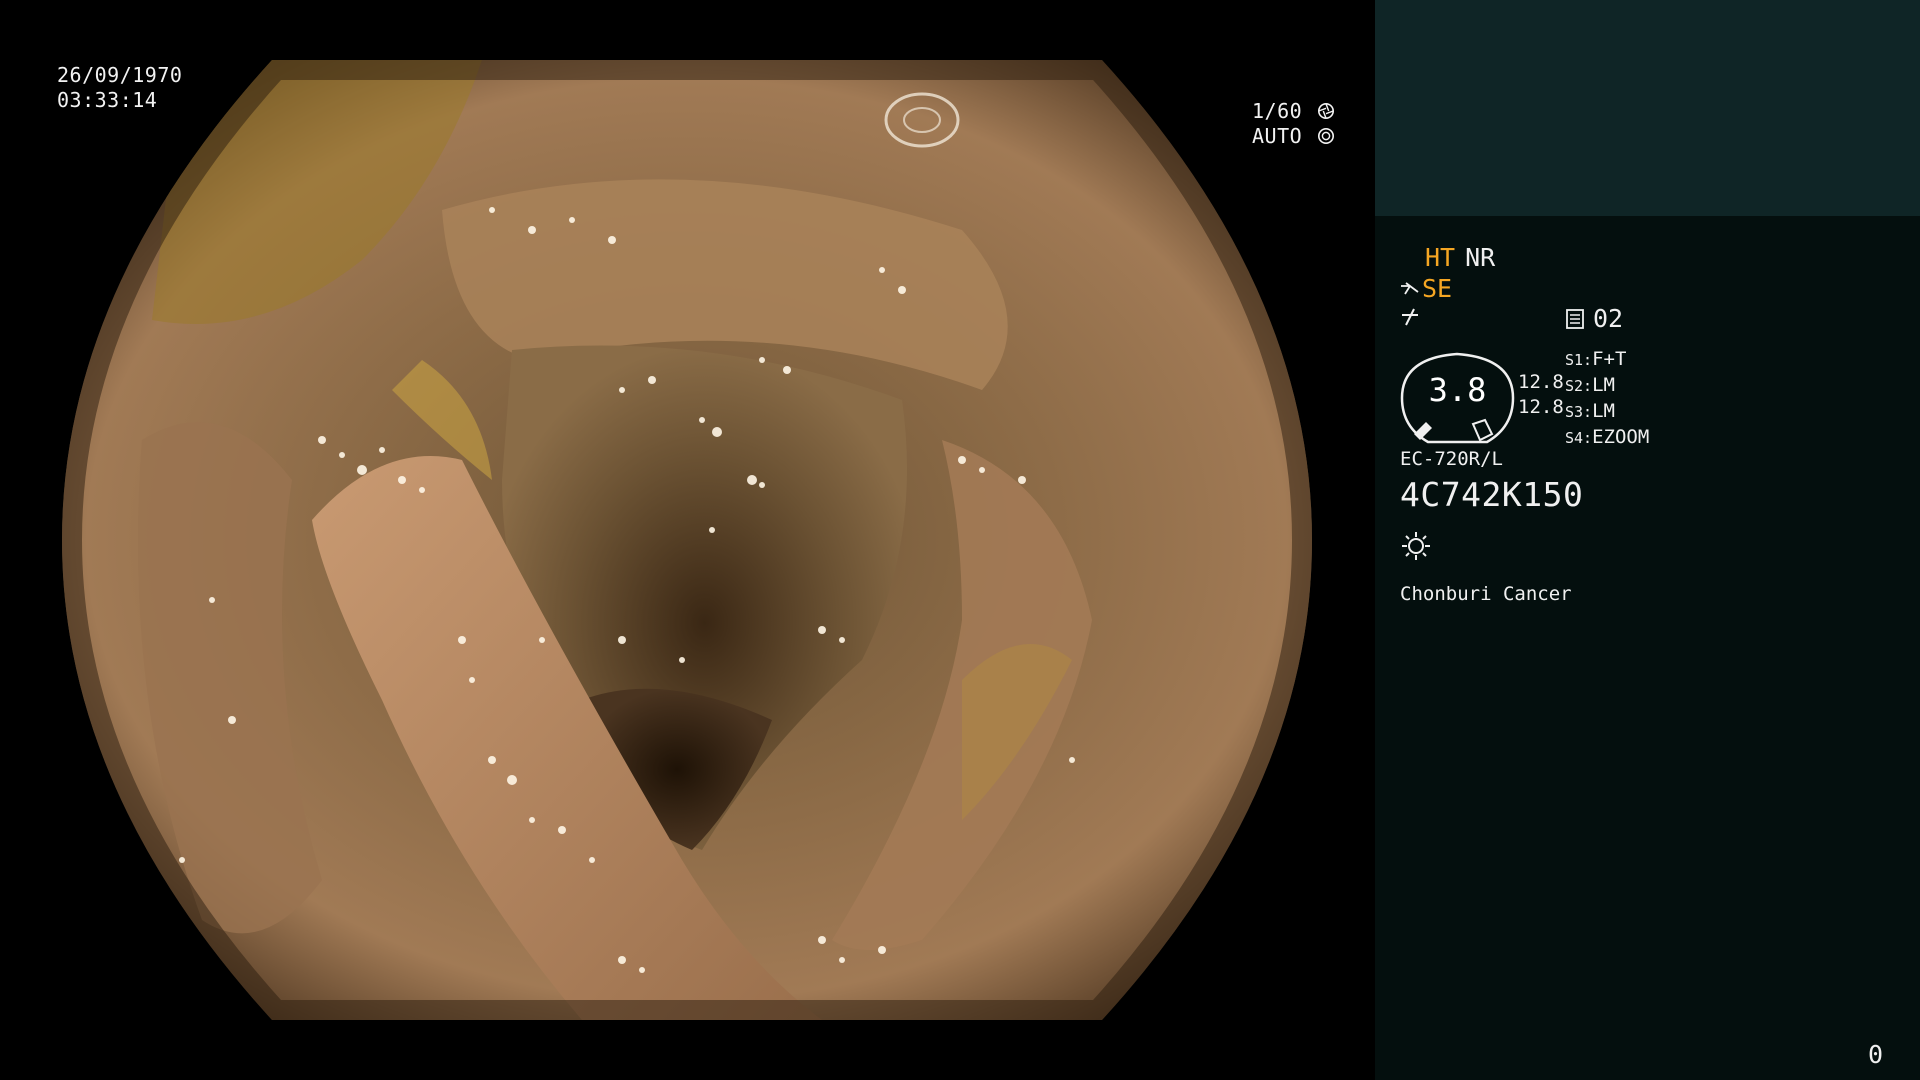 This screenshot has width=1920, height=1080. I want to click on iris-row: AUTO, so click(1293, 136).